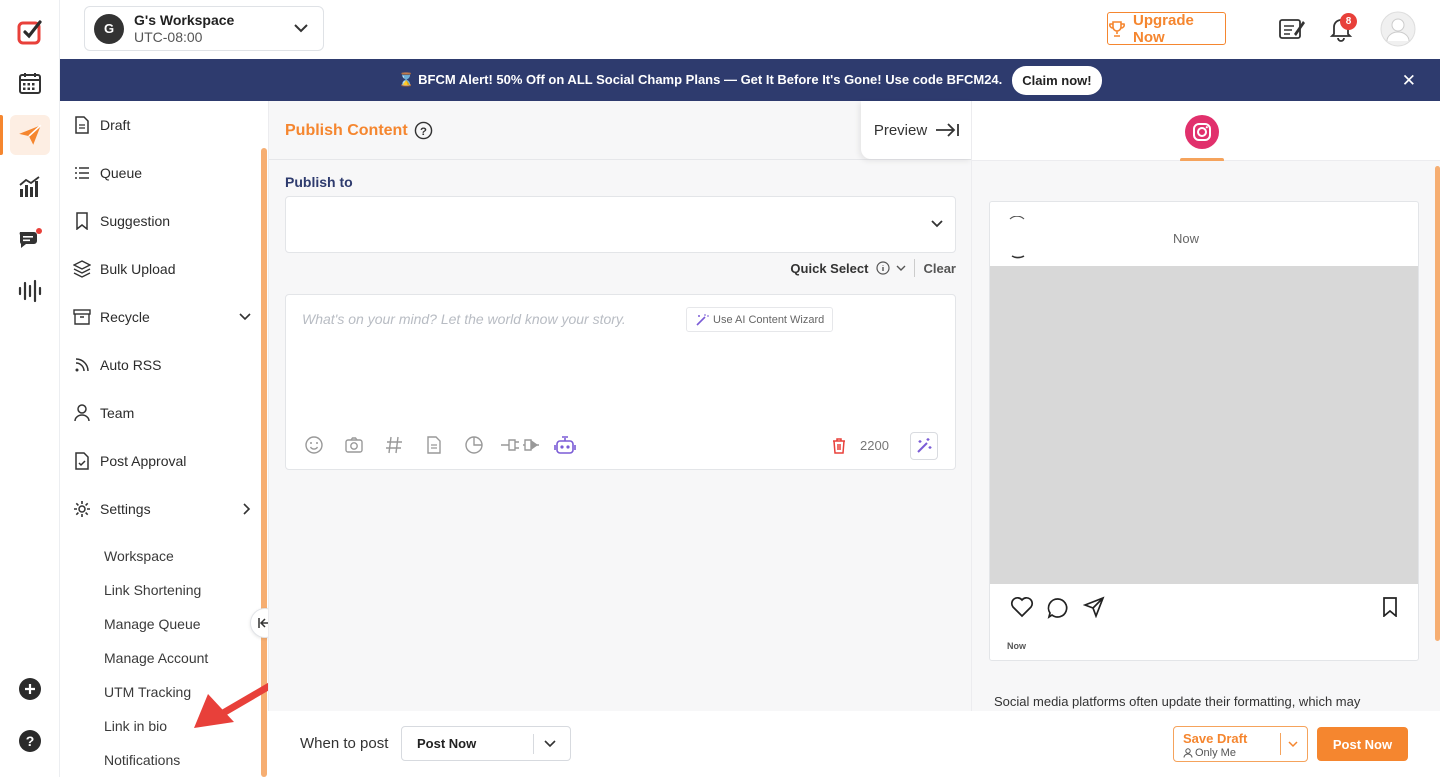 Image resolution: width=1440 pixels, height=777 pixels. I want to click on compose-notes-icon, so click(1292, 29).